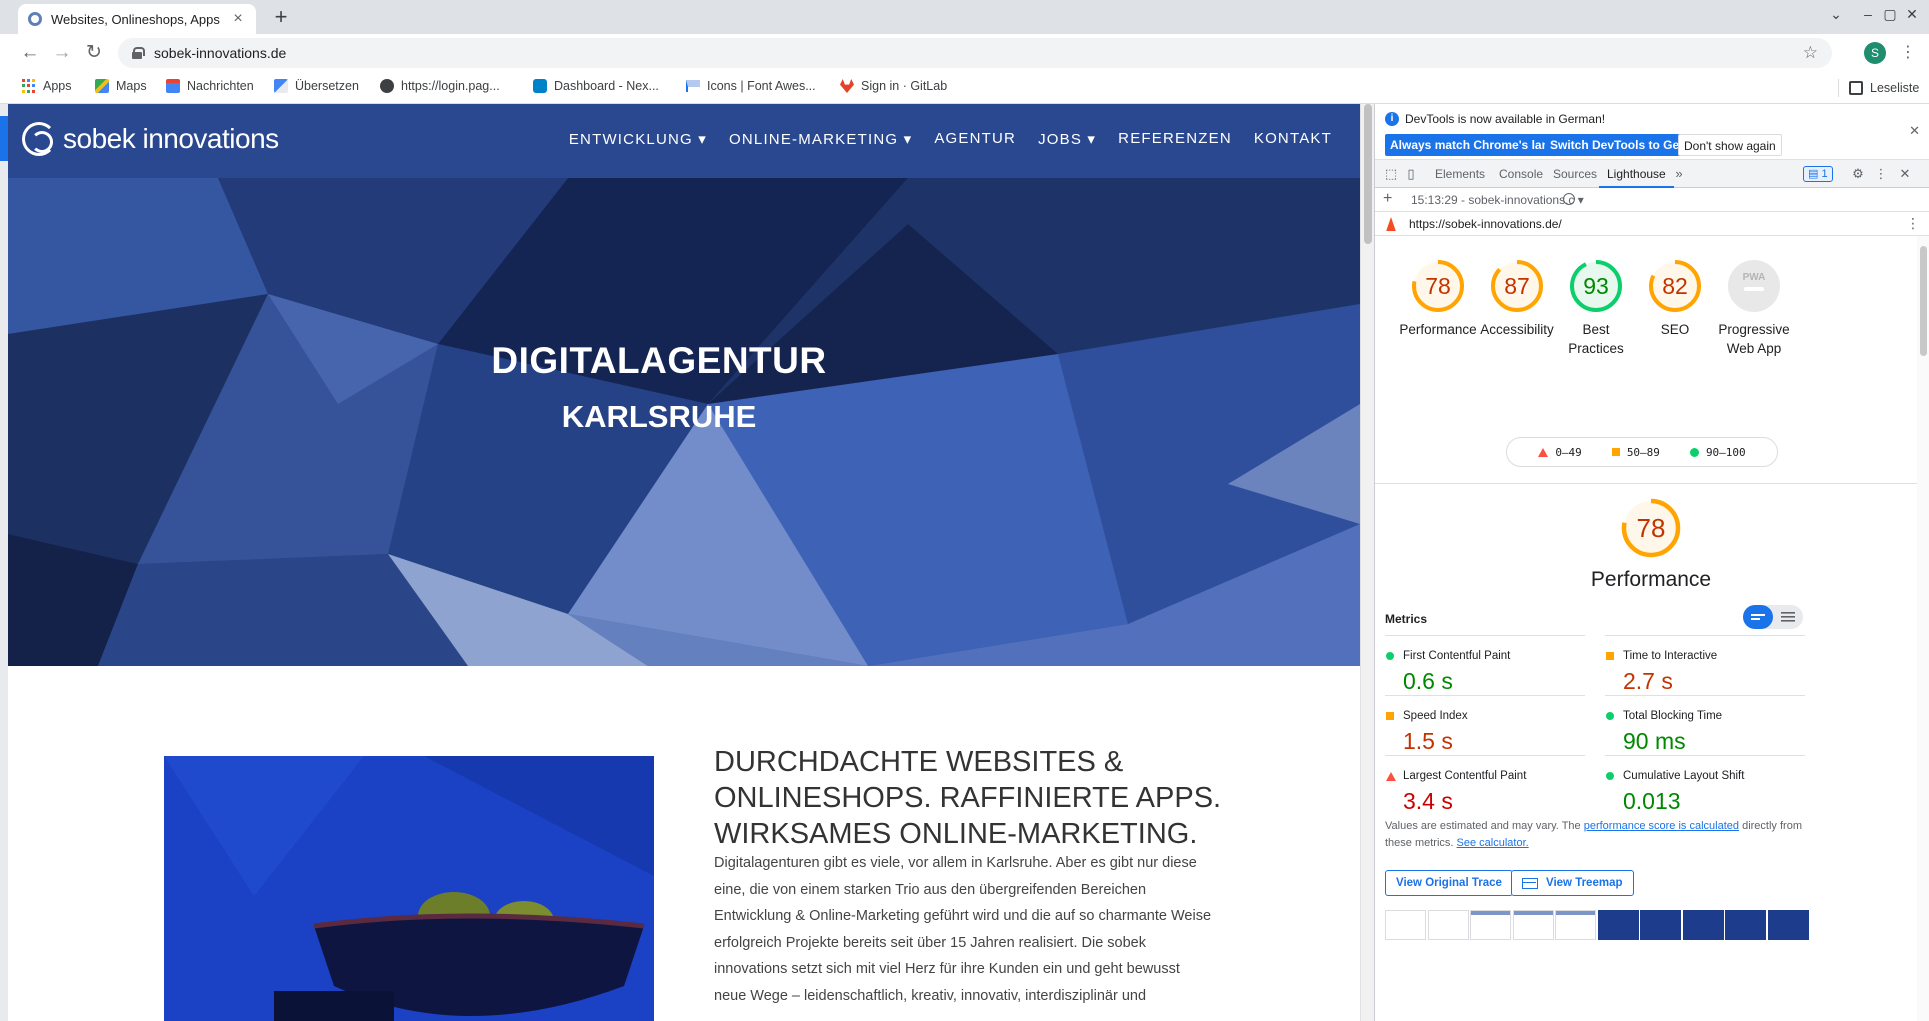 Image resolution: width=1929 pixels, height=1021 pixels. Describe the element at coordinates (1908, 52) in the screenshot. I see `chrome-menu-icon: ⋮` at that location.